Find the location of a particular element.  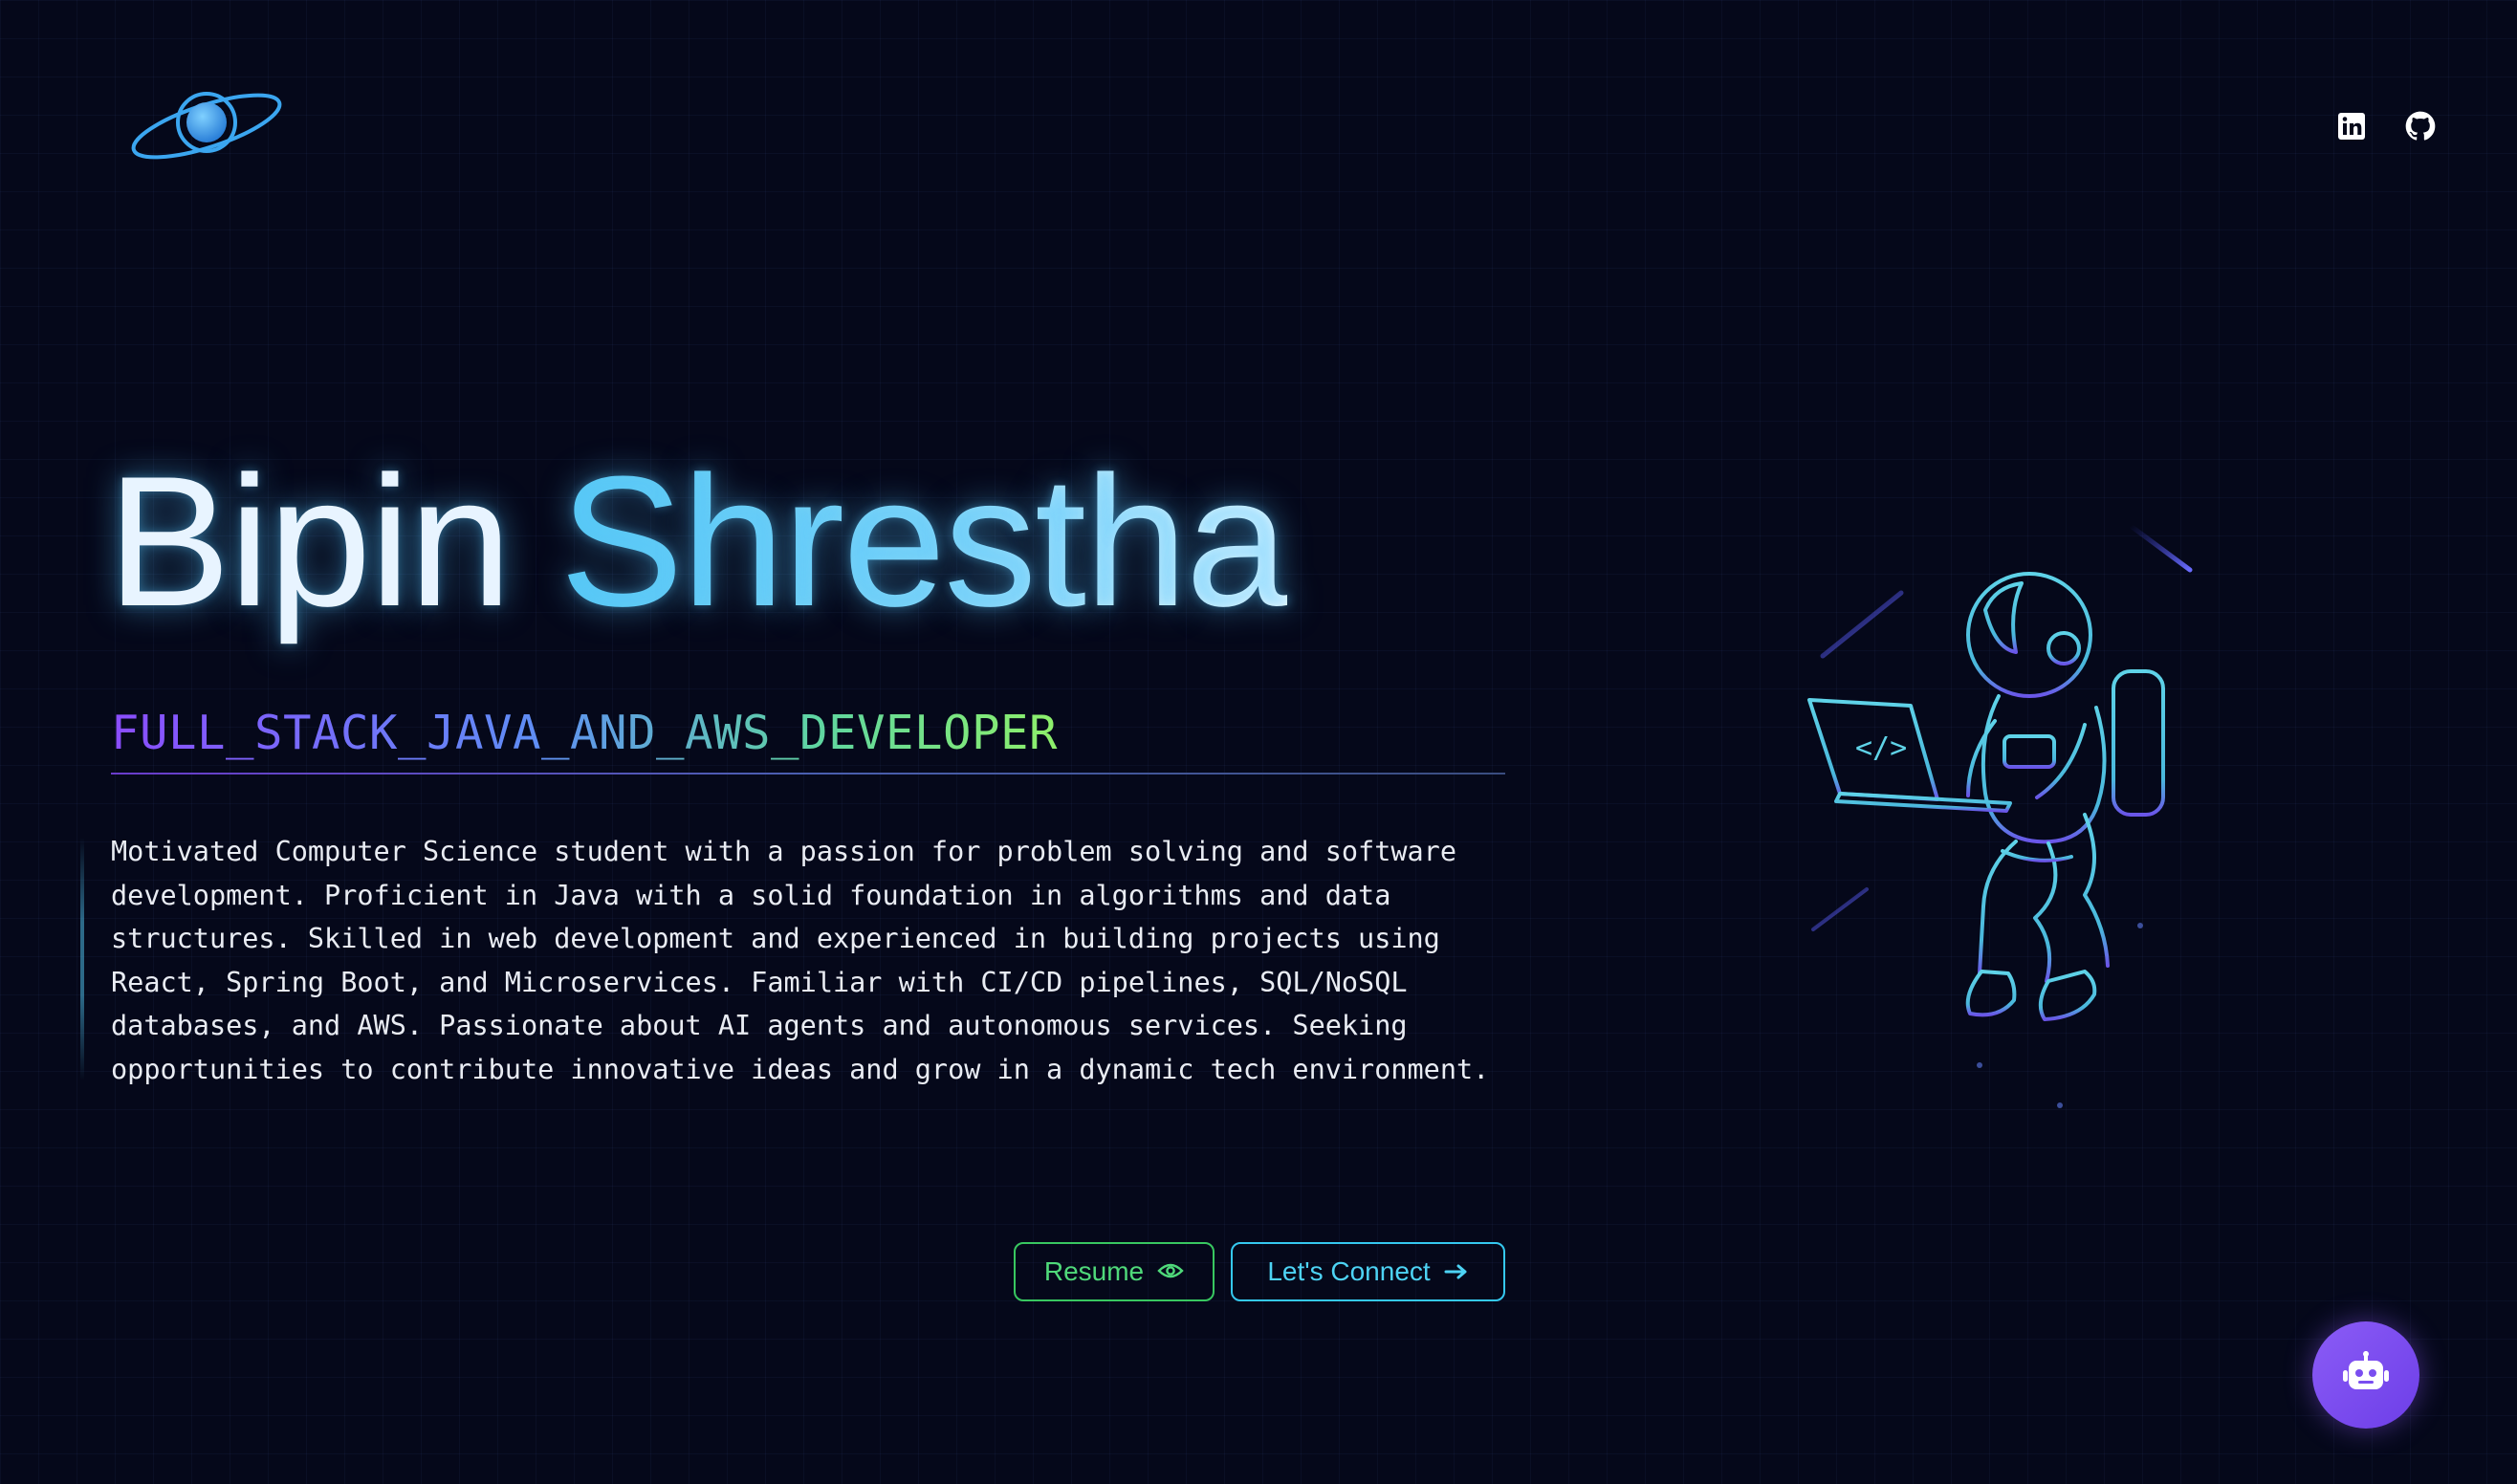

description-accent-bar is located at coordinates (82, 959).